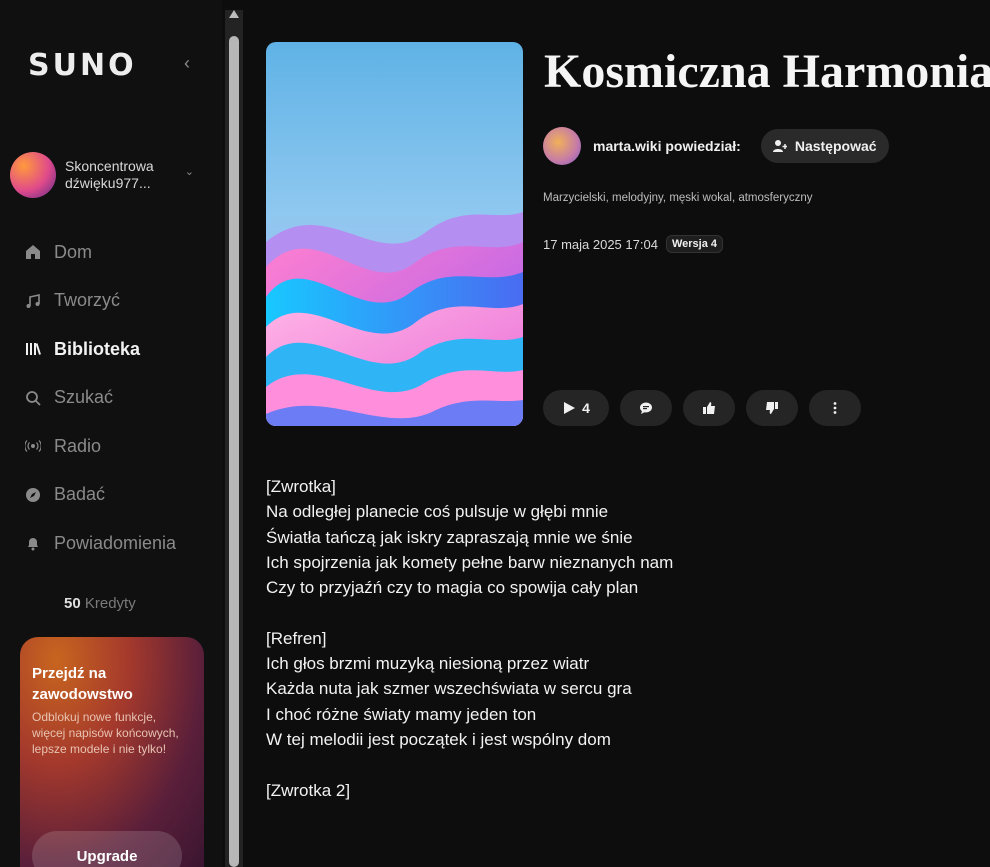 The height and width of the screenshot is (867, 990). Describe the element at coordinates (296, 638) in the screenshot. I see `lyric-line: [Refren]` at that location.